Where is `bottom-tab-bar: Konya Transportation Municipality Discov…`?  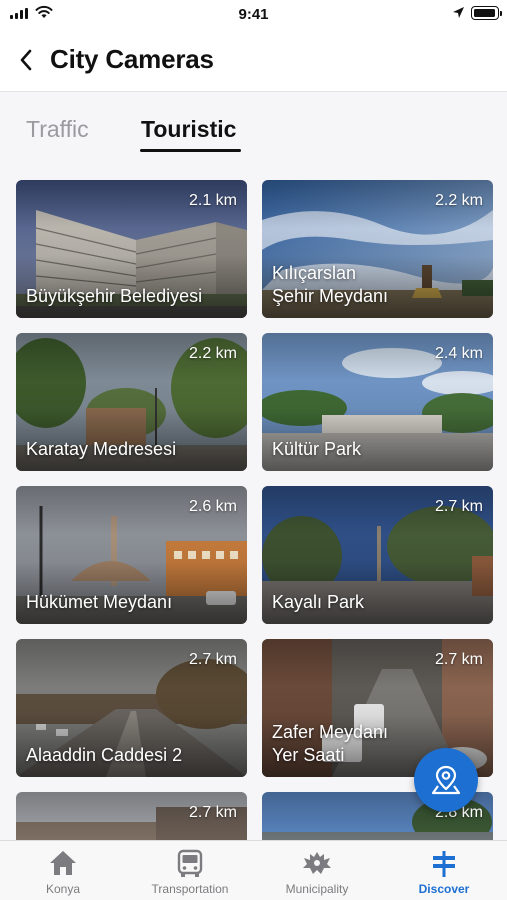
bottom-tab-bar: Konya Transportation Municipality Discov… is located at coordinates (253, 870).